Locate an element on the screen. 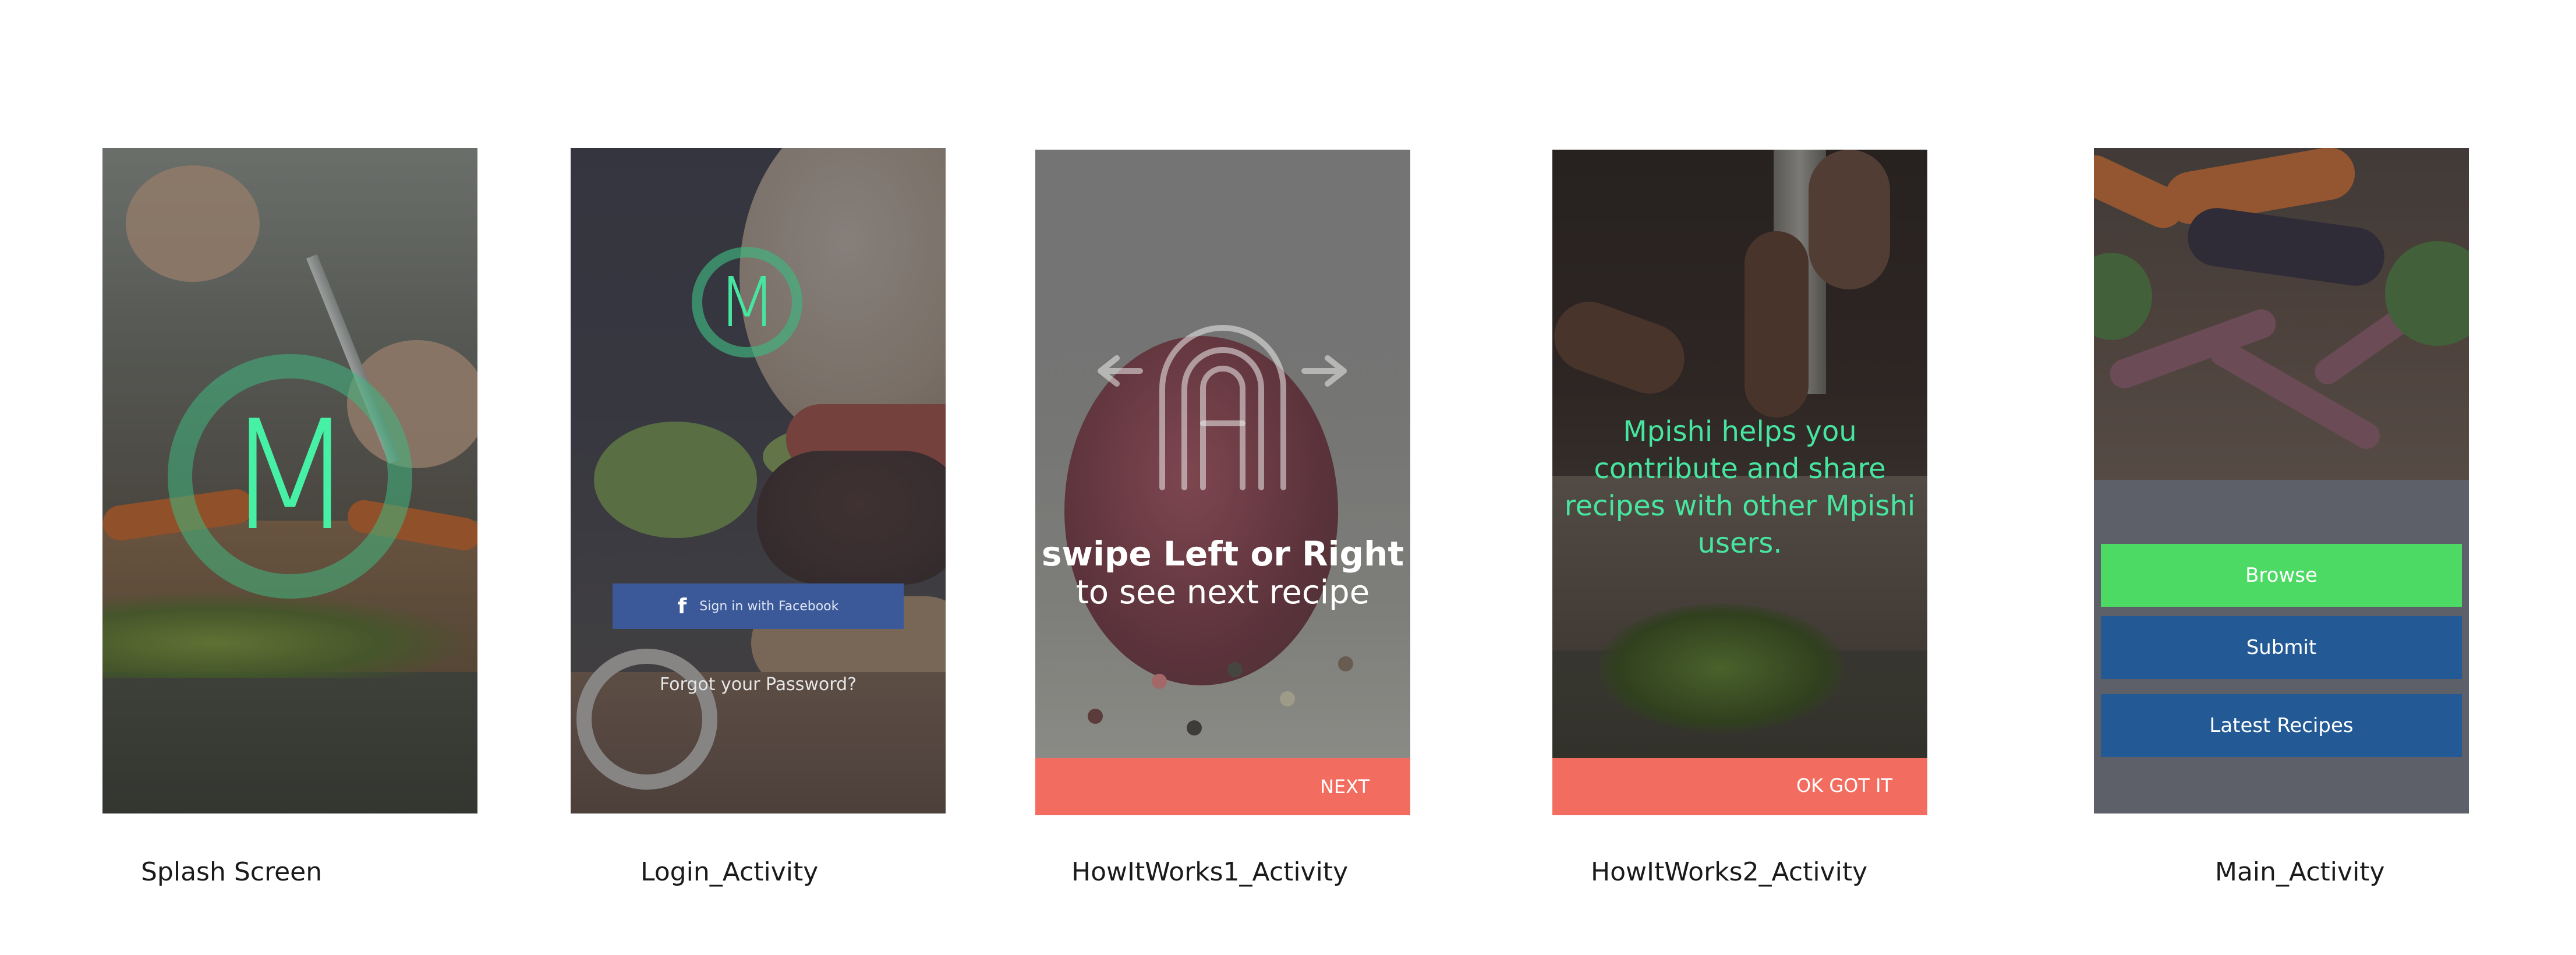 This screenshot has height=955, width=2576. caption-how-it-works-1: HowItWorks1_Activity is located at coordinates (1210, 872).